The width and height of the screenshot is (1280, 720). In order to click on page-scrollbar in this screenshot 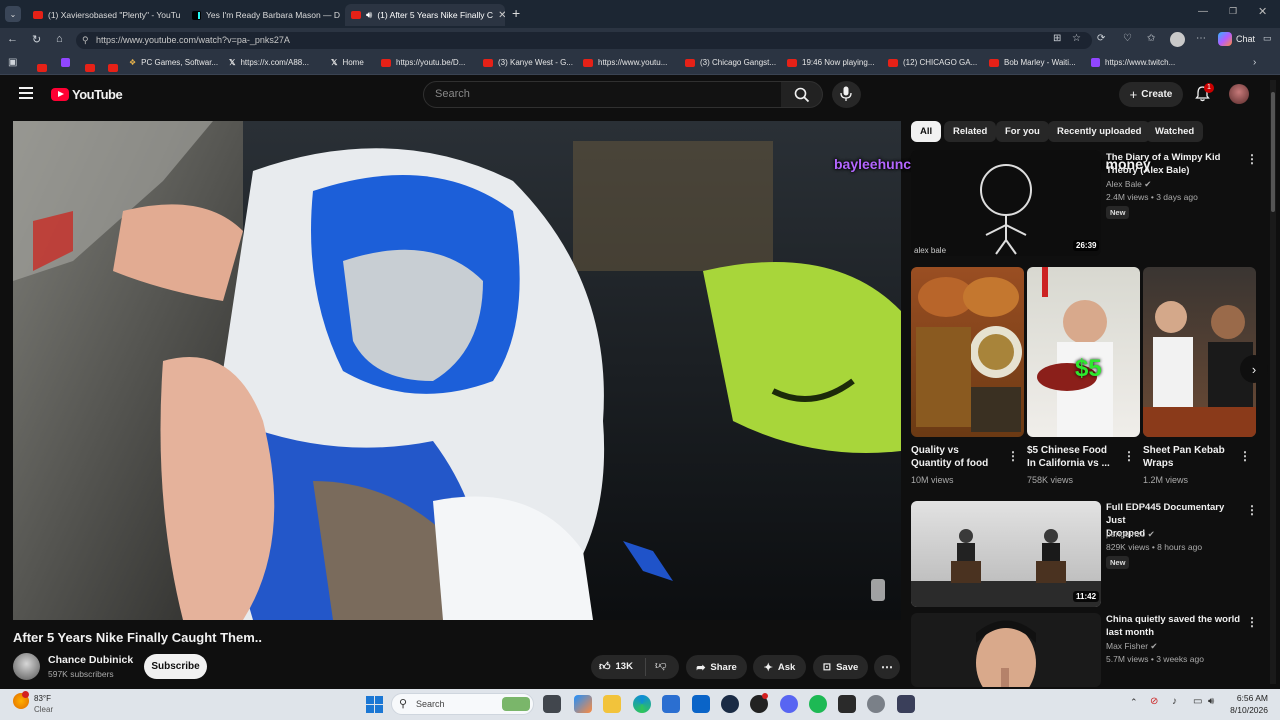, I will do `click(1273, 382)`.